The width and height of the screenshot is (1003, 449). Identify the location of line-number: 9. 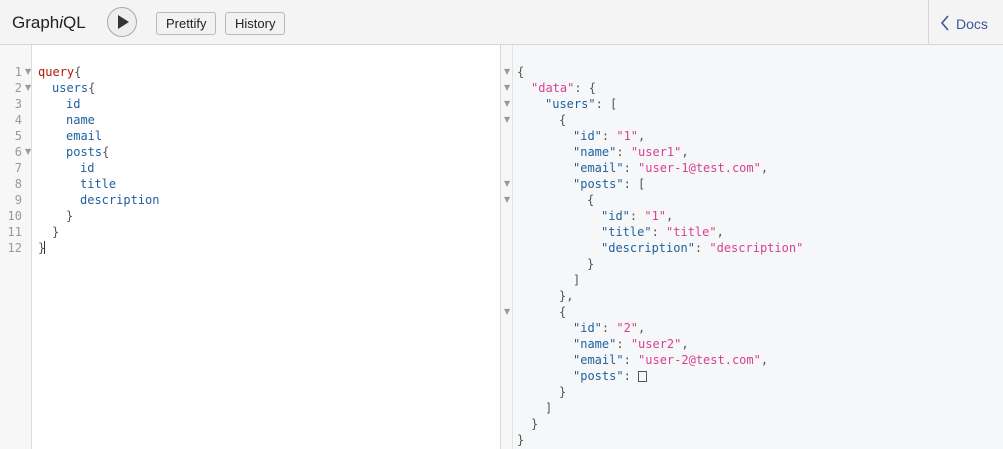
(18, 200).